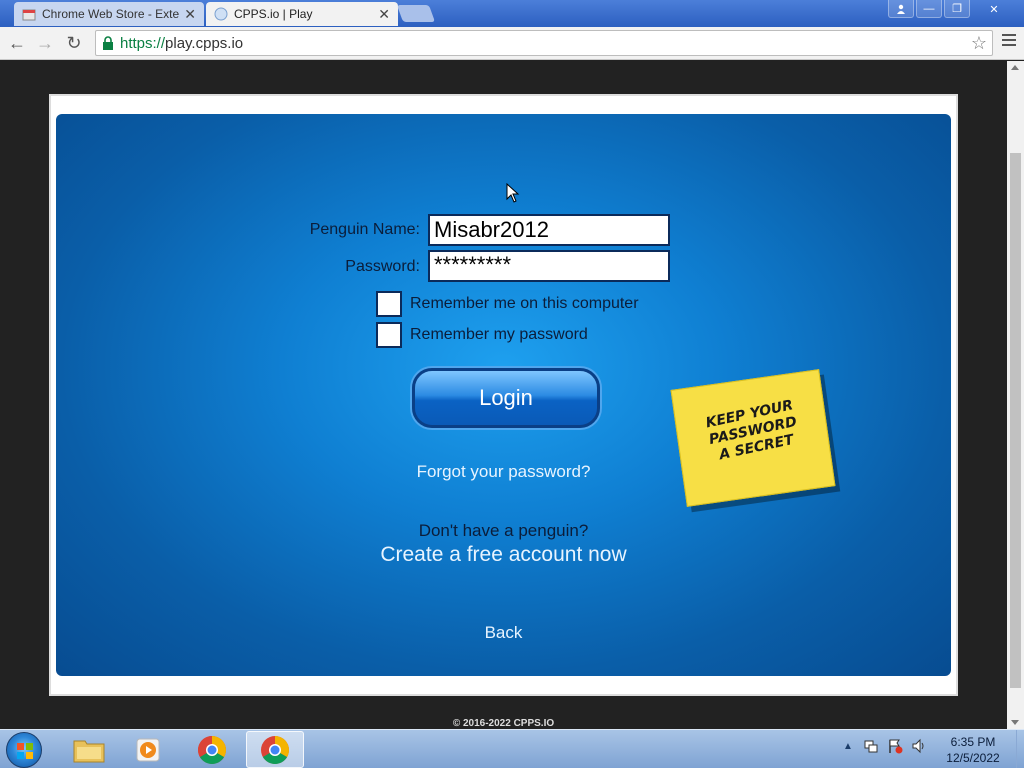  Describe the element at coordinates (389, 335) in the screenshot. I see `remember-password-checkbox` at that location.